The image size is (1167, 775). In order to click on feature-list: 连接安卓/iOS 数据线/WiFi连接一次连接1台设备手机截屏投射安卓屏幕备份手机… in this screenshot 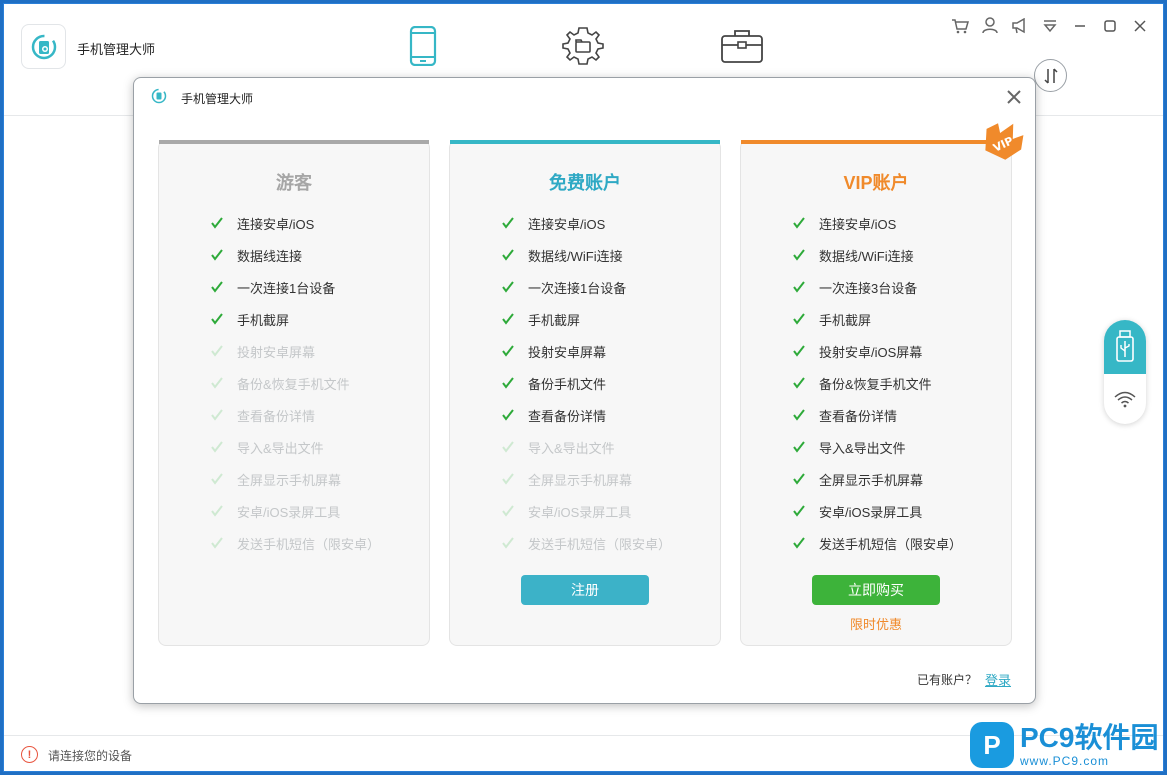, I will do `click(586, 383)`.